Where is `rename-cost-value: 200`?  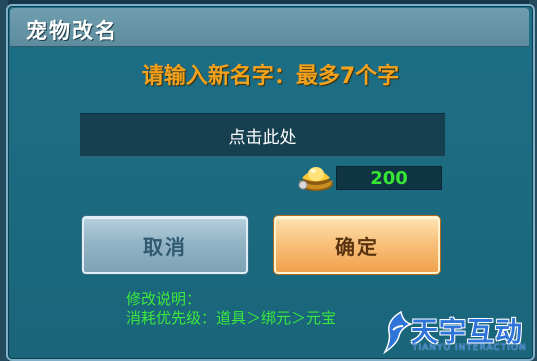 rename-cost-value: 200 is located at coordinates (389, 178).